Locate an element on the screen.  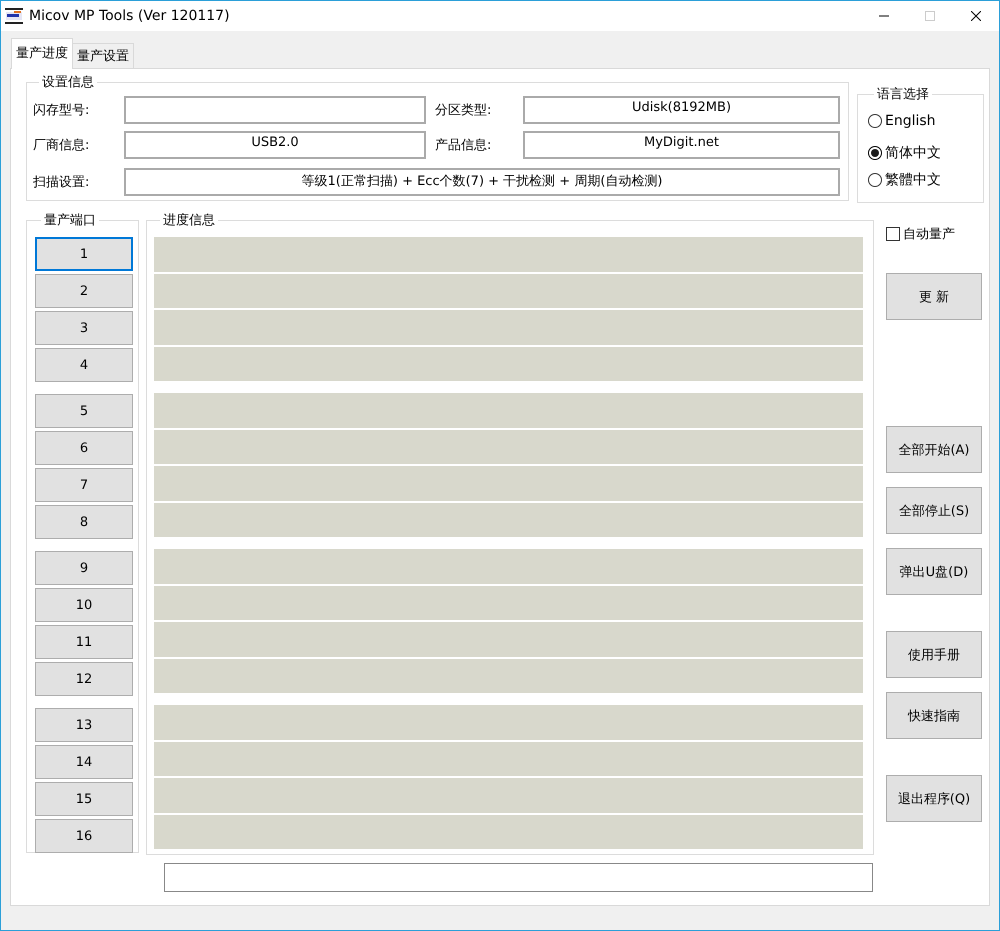
field-label: 产品信息: is located at coordinates (463, 145).